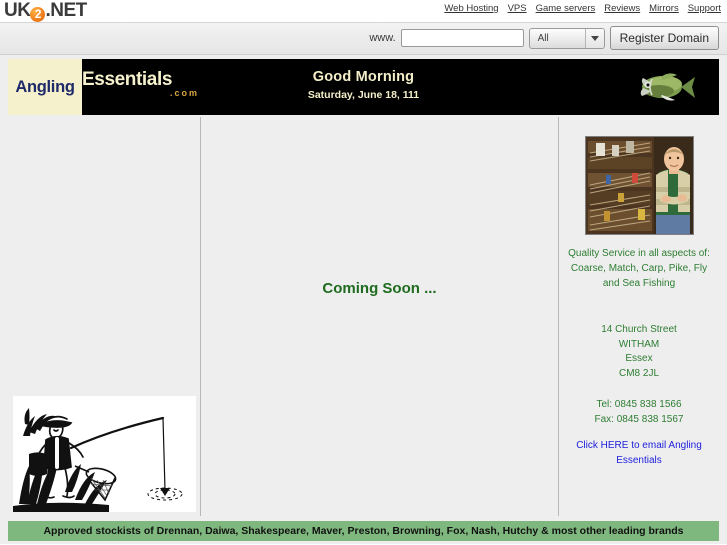 The image size is (727, 545). I want to click on greeting-block: Good Morning Saturday, June 18, 111, so click(363, 85).